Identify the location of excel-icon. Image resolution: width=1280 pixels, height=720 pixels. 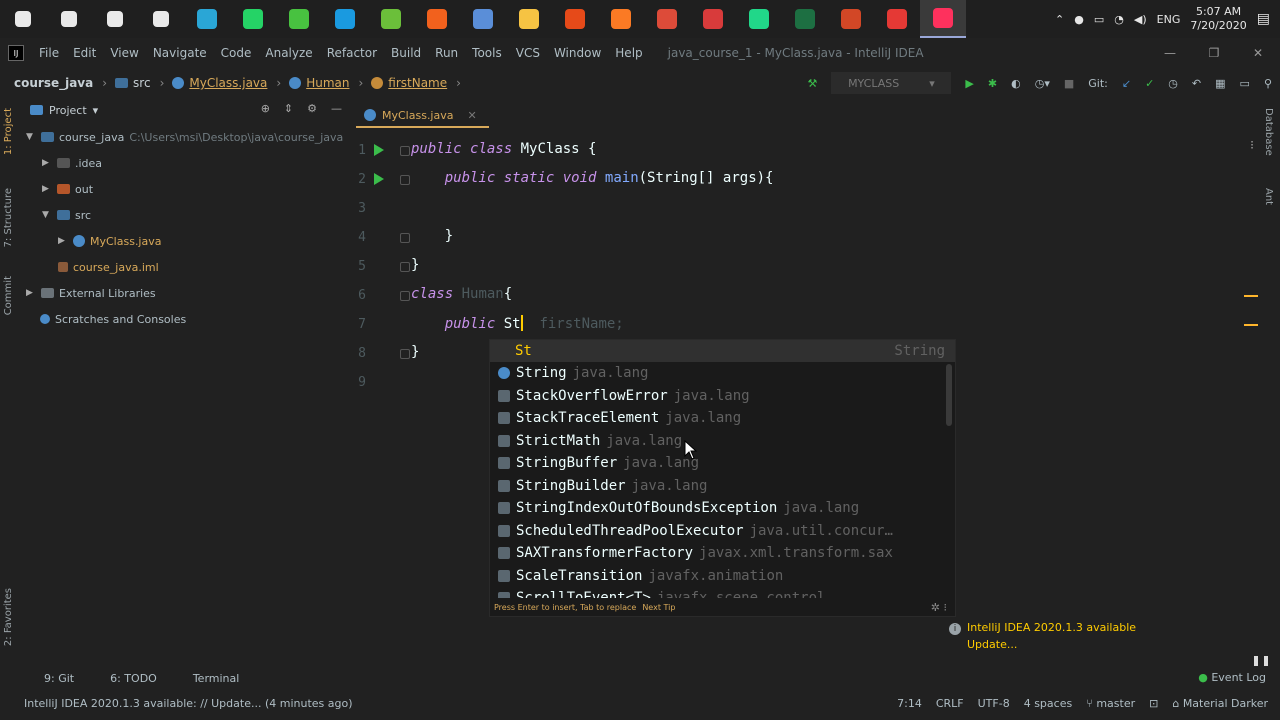
(805, 19).